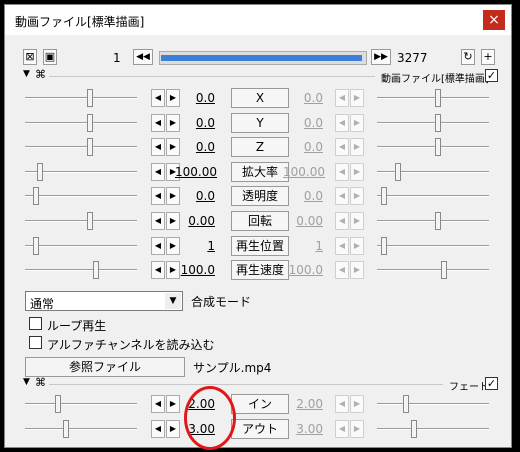 The height and width of the screenshot is (452, 520). Describe the element at coordinates (196, 172) in the screenshot. I see `start-value: 100.00` at that location.